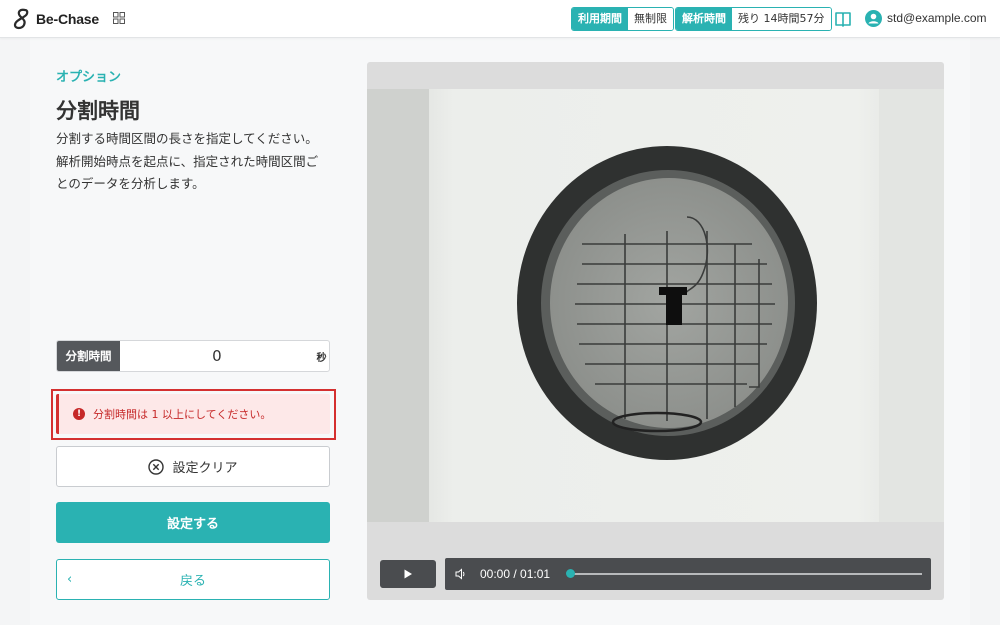  I want to click on logo-text: Be-Chase, so click(67, 19).